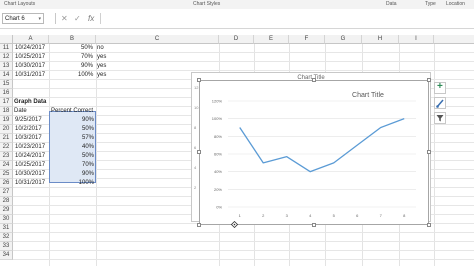 This screenshot has height=266, width=474. Describe the element at coordinates (380, 39) in the screenshot. I see `col-header-h: H` at that location.